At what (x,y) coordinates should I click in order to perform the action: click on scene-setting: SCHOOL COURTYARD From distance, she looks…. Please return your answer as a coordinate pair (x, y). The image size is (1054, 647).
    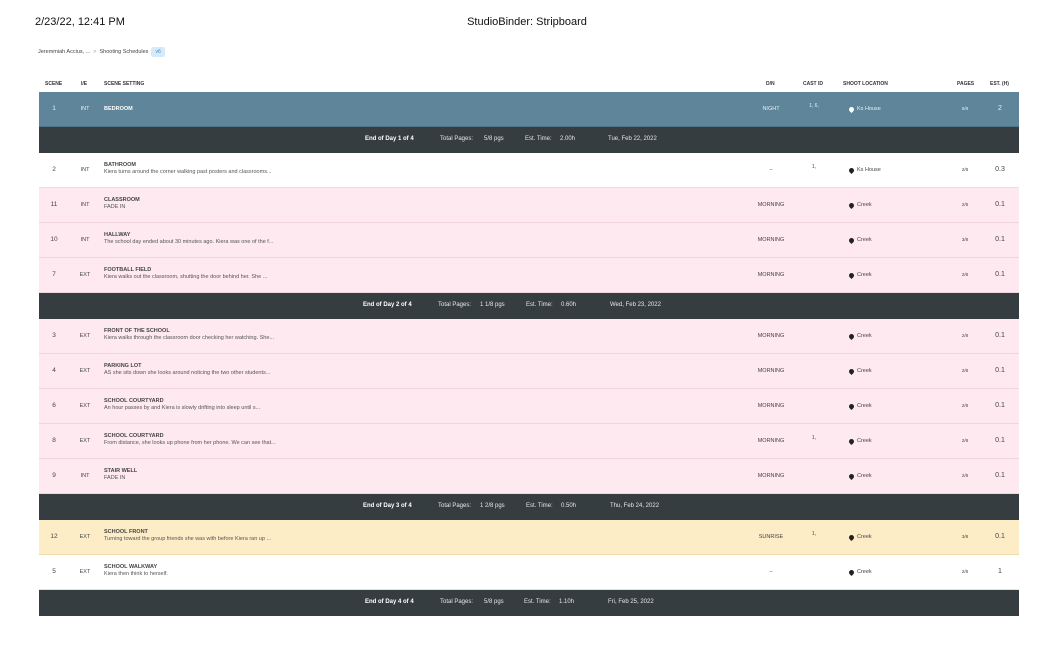
    Looking at the image, I should click on (269, 439).